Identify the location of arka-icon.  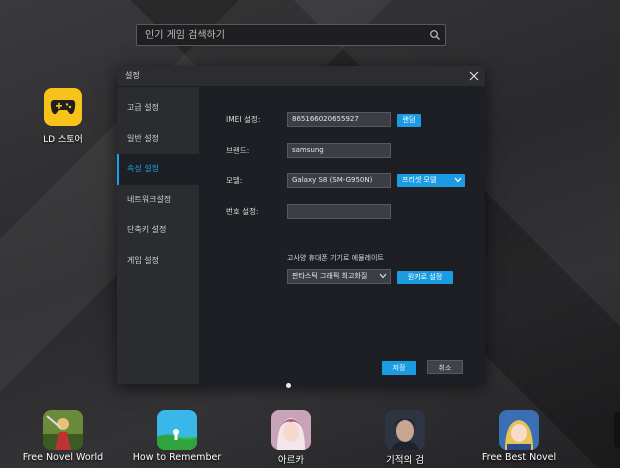
(291, 430).